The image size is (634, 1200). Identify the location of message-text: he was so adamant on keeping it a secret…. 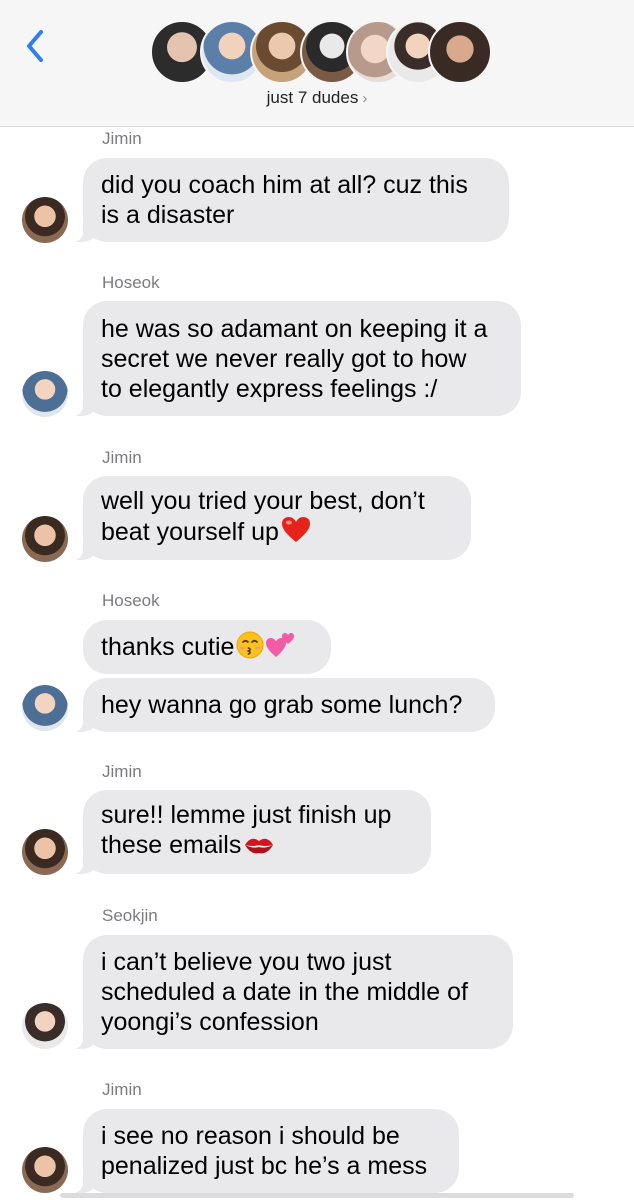
(294, 358).